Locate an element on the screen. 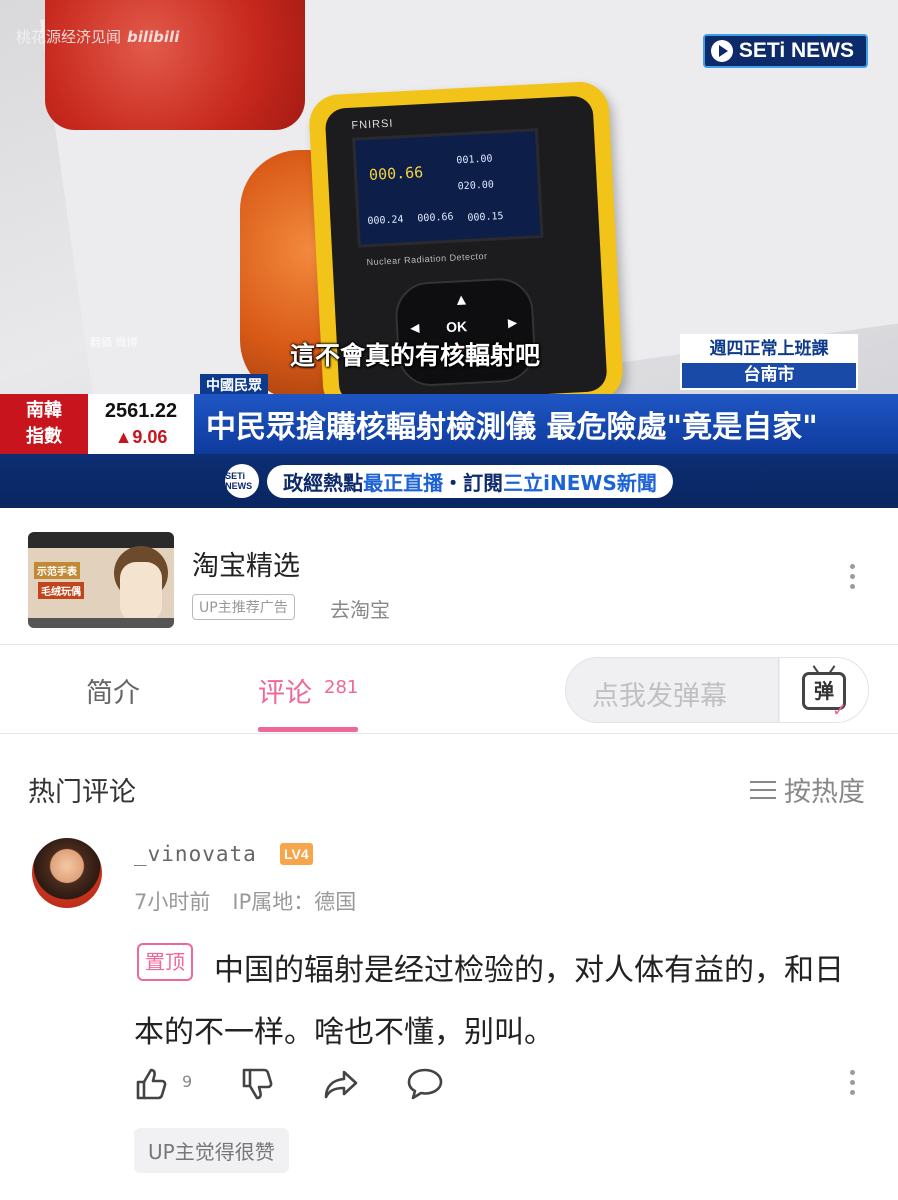 The height and width of the screenshot is (1200, 898). reading-2: 001.00 is located at coordinates (474, 160).